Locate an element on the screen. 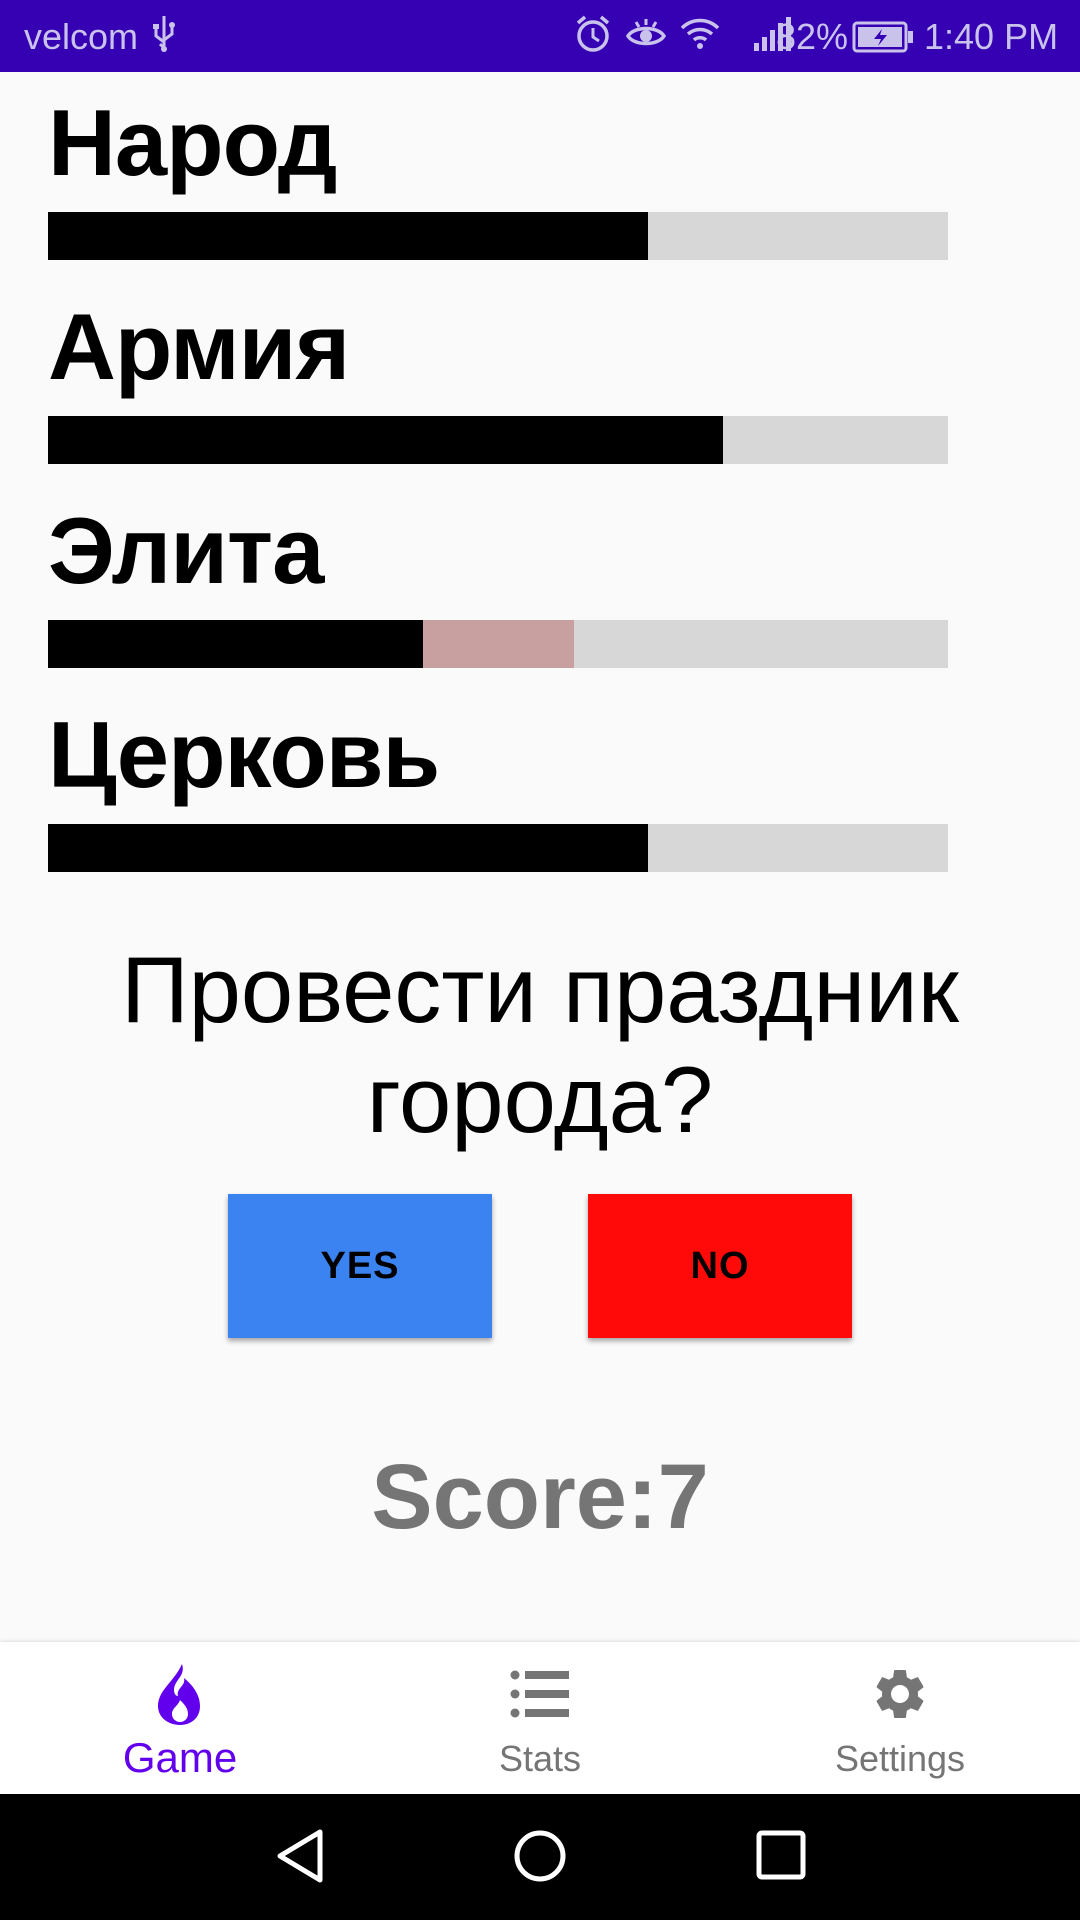 Image resolution: width=1080 pixels, height=1920 pixels. bottom-navigation: Game Stats Settings is located at coordinates (540, 1718).